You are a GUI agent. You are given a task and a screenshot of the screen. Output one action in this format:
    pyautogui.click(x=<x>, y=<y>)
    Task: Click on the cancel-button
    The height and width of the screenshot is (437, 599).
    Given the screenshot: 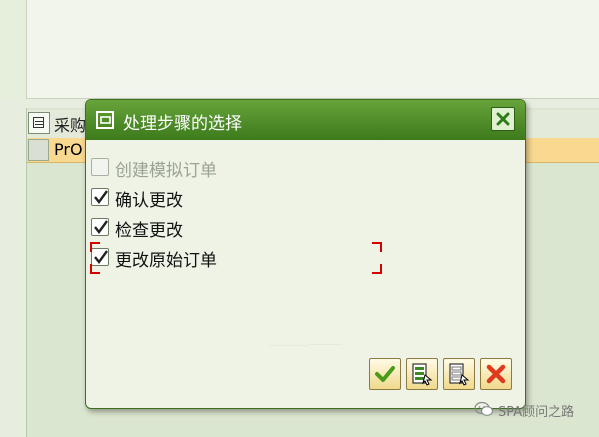 What is the action you would take?
    pyautogui.click(x=496, y=374)
    